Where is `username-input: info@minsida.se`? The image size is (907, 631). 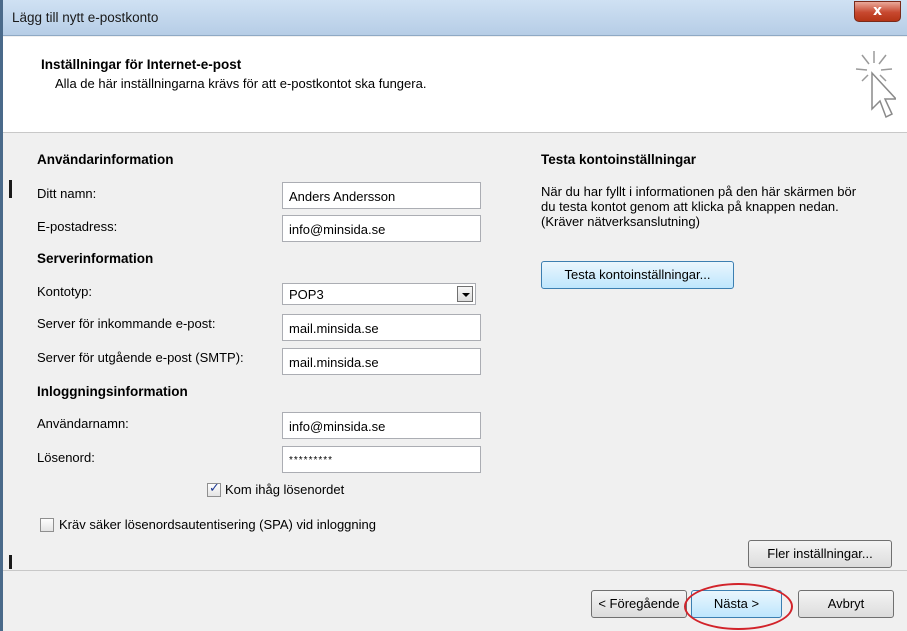 username-input: info@minsida.se is located at coordinates (381, 425).